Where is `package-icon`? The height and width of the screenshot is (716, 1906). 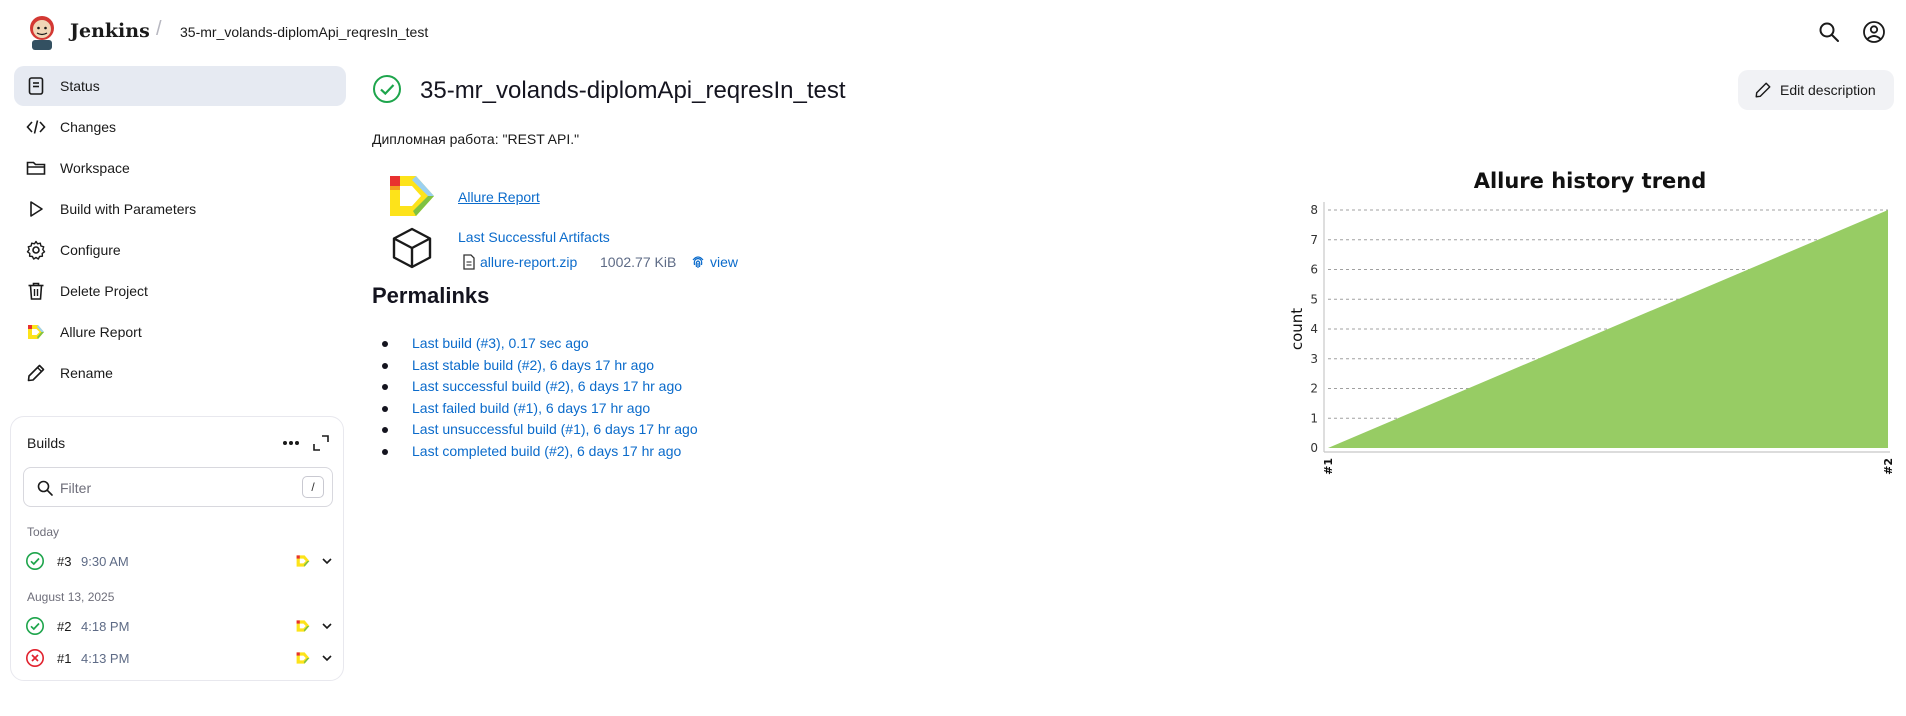 package-icon is located at coordinates (412, 248).